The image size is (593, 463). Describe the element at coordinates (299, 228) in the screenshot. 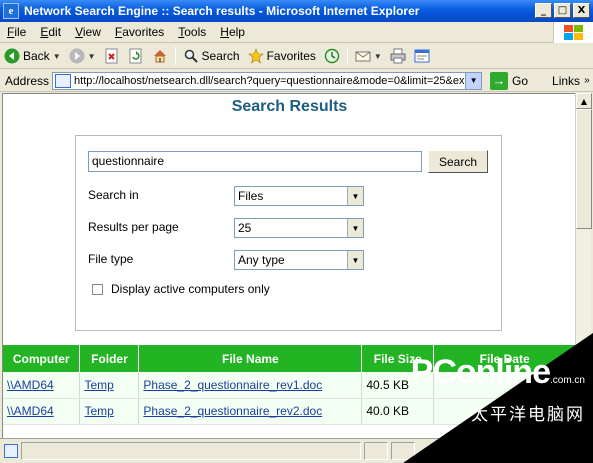

I see `results-per-page-select: 25 ▼` at that location.